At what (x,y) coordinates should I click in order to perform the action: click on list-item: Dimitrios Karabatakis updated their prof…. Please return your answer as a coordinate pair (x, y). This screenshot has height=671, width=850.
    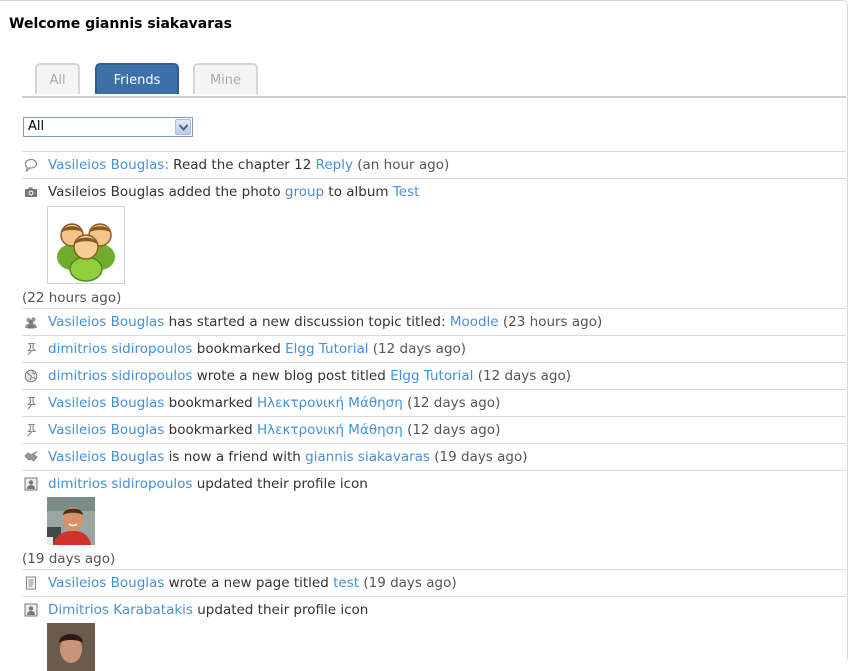
    Looking at the image, I should click on (434, 633).